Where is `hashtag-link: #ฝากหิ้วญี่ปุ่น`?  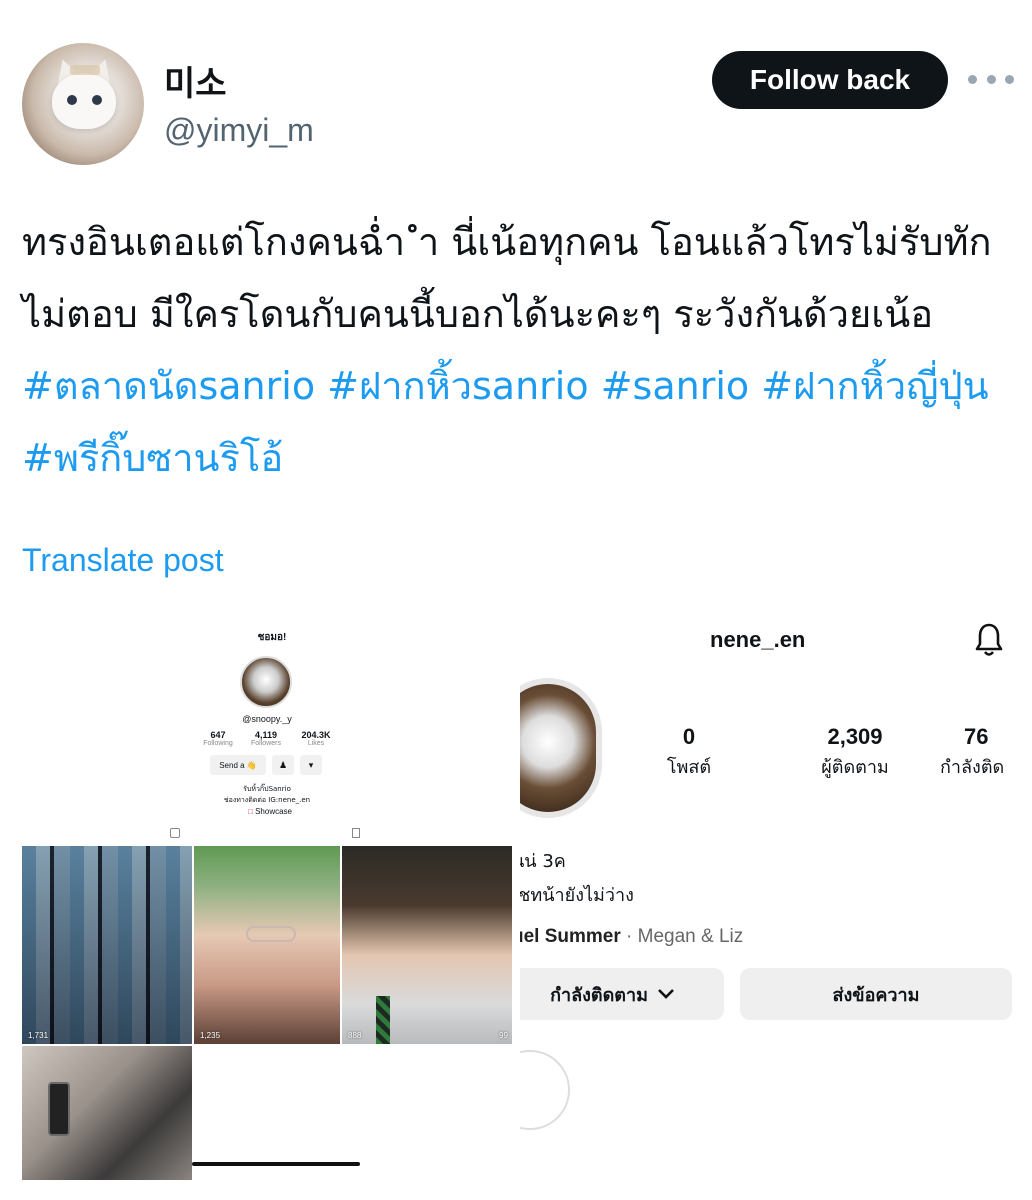
hashtag-link: #ฝากหิ้วญี่ปุ่น is located at coordinates (874, 386).